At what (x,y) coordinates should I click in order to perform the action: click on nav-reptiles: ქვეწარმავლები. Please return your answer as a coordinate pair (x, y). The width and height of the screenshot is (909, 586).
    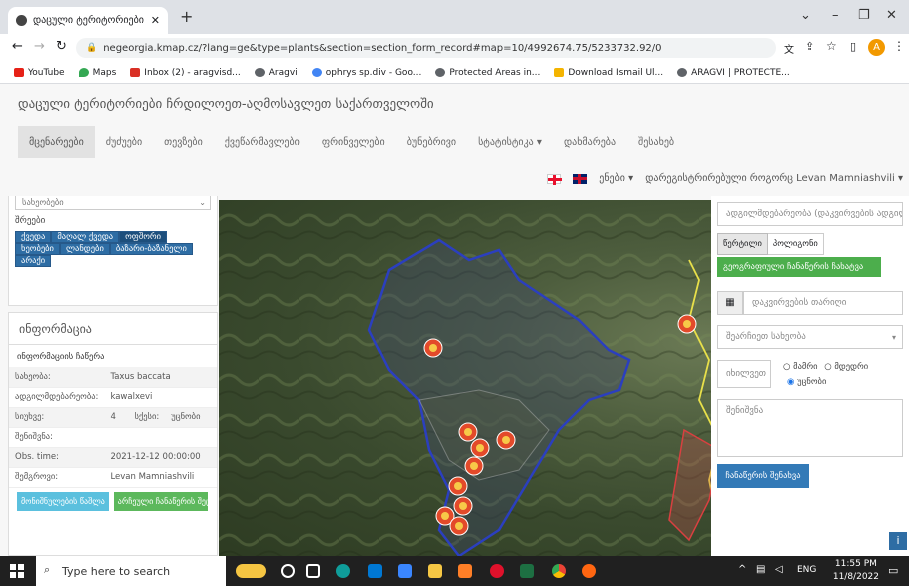
    Looking at the image, I should click on (262, 142).